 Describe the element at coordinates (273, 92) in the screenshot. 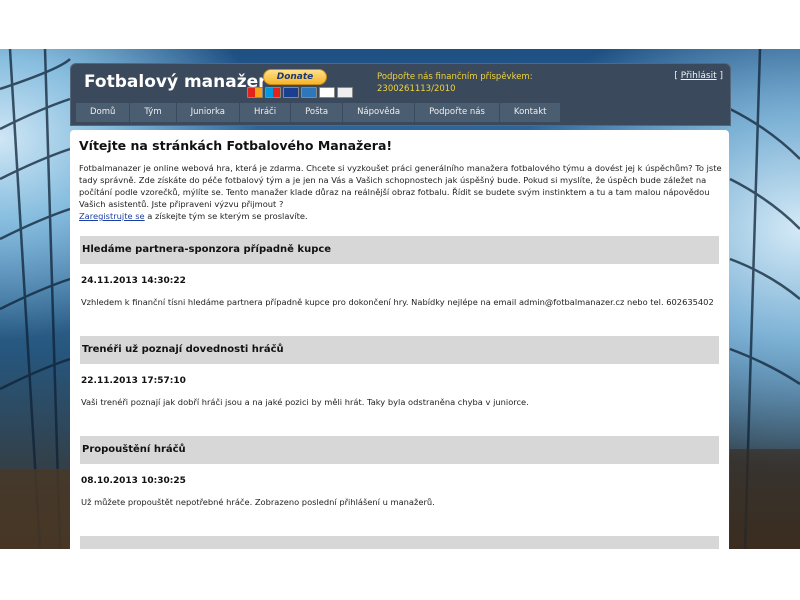

I see `maestro-icon` at that location.